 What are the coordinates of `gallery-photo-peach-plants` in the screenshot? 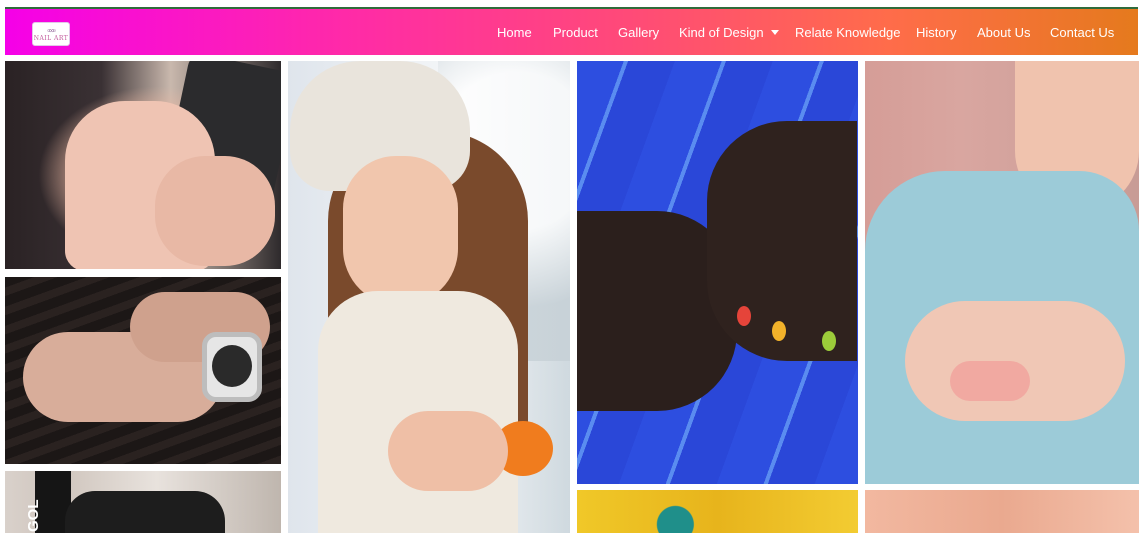 It's located at (1002, 511).